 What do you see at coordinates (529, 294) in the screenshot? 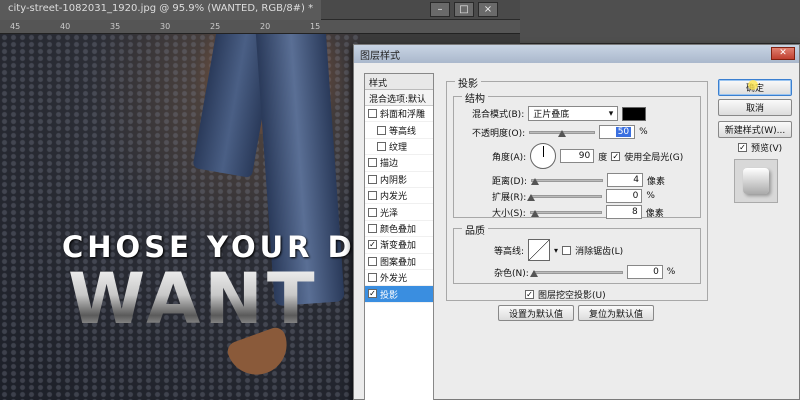
I see `knockout-checkbox: ✓` at bounding box center [529, 294].